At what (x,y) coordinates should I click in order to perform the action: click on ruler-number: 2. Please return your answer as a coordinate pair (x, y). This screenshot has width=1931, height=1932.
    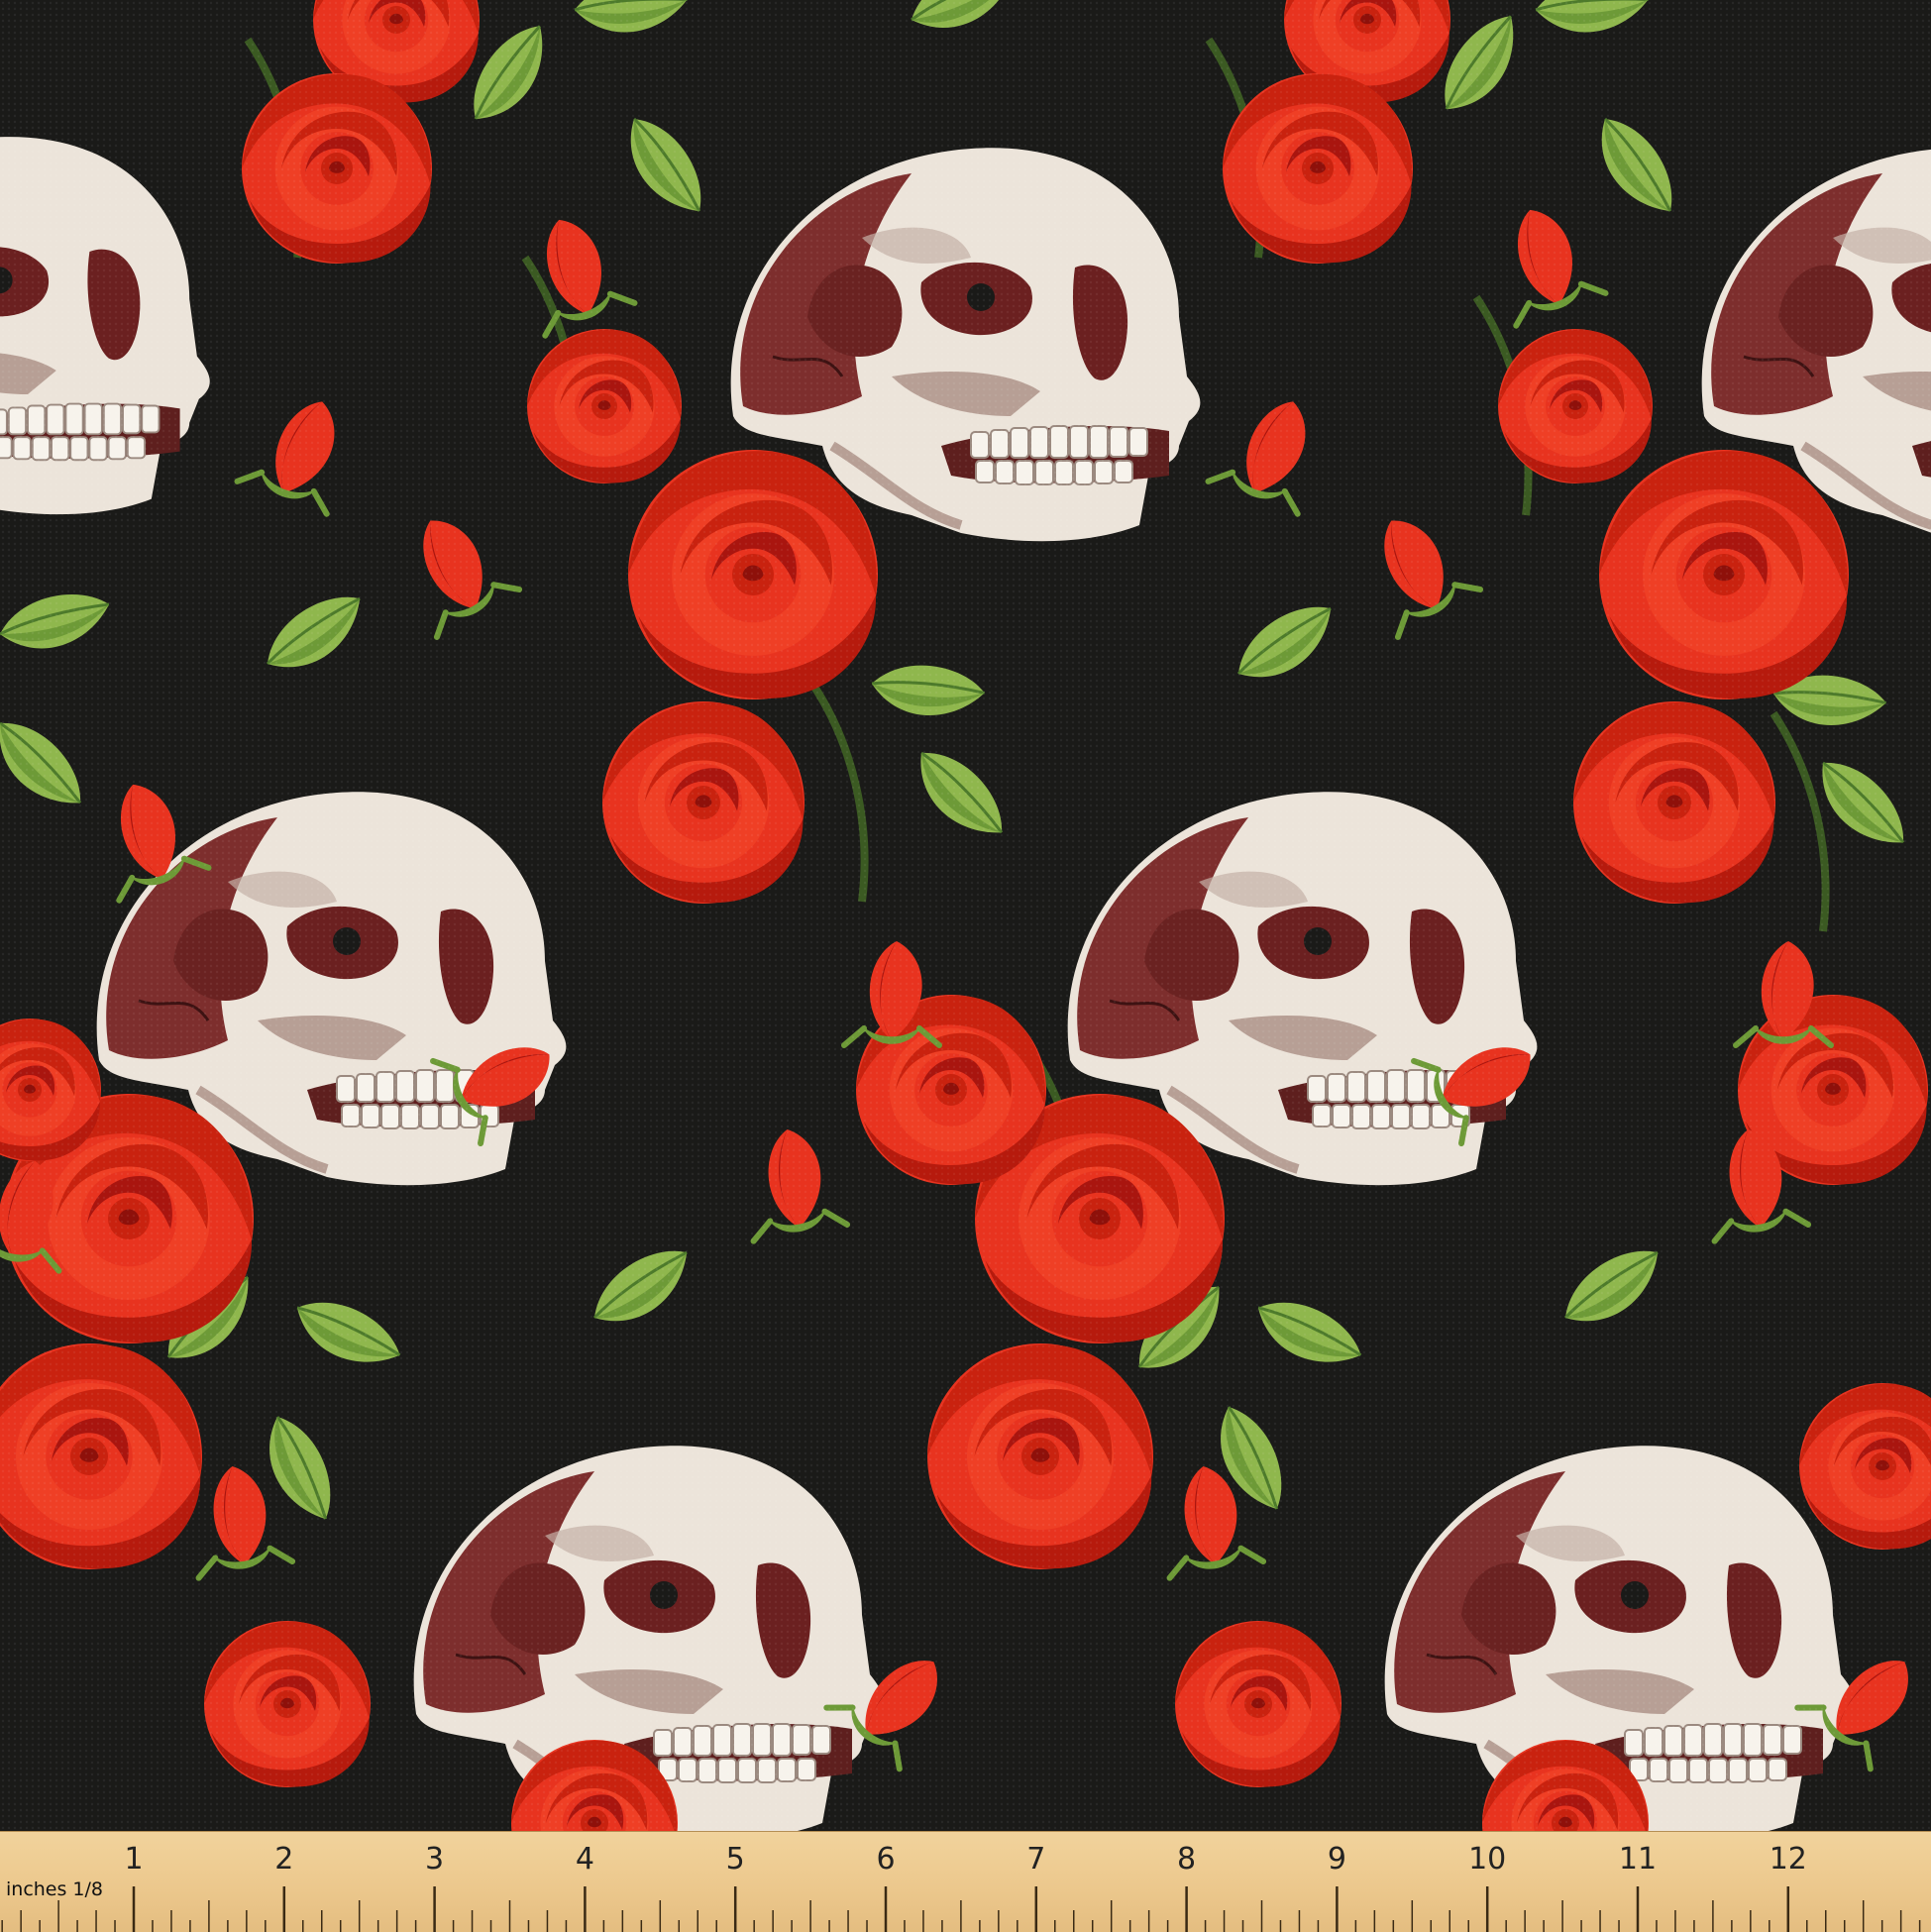
    Looking at the image, I should click on (284, 1860).